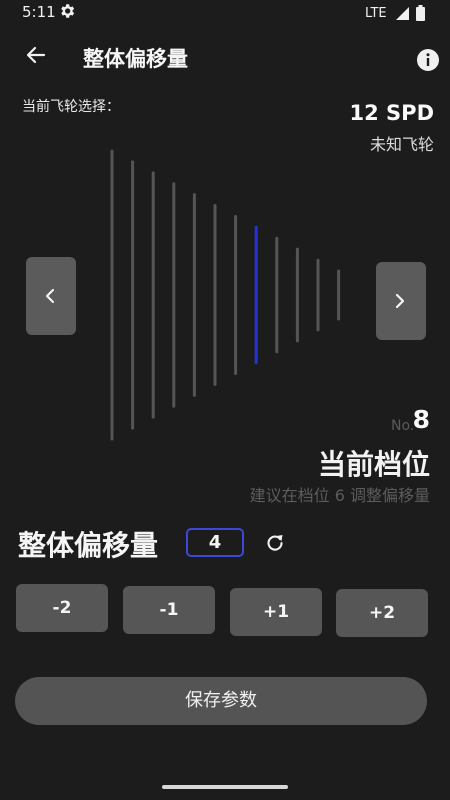 The width and height of the screenshot is (450, 800). Describe the element at coordinates (39, 12) in the screenshot. I see `status-time: 5:11` at that location.